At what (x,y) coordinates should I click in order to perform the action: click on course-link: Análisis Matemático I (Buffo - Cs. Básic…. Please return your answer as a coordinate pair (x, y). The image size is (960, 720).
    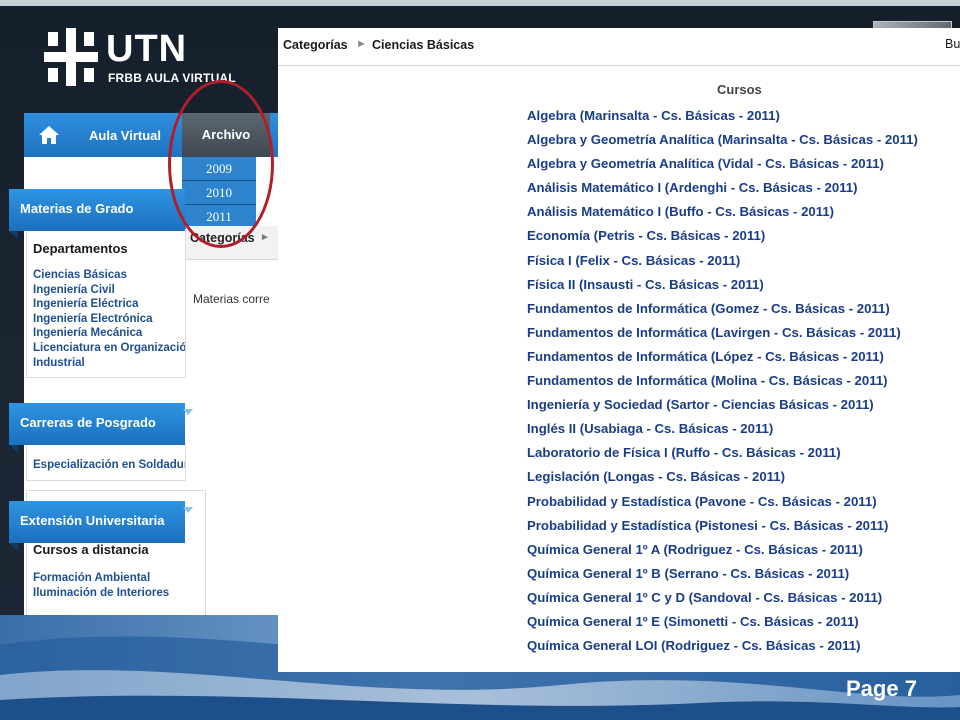
    Looking at the image, I should click on (722, 212).